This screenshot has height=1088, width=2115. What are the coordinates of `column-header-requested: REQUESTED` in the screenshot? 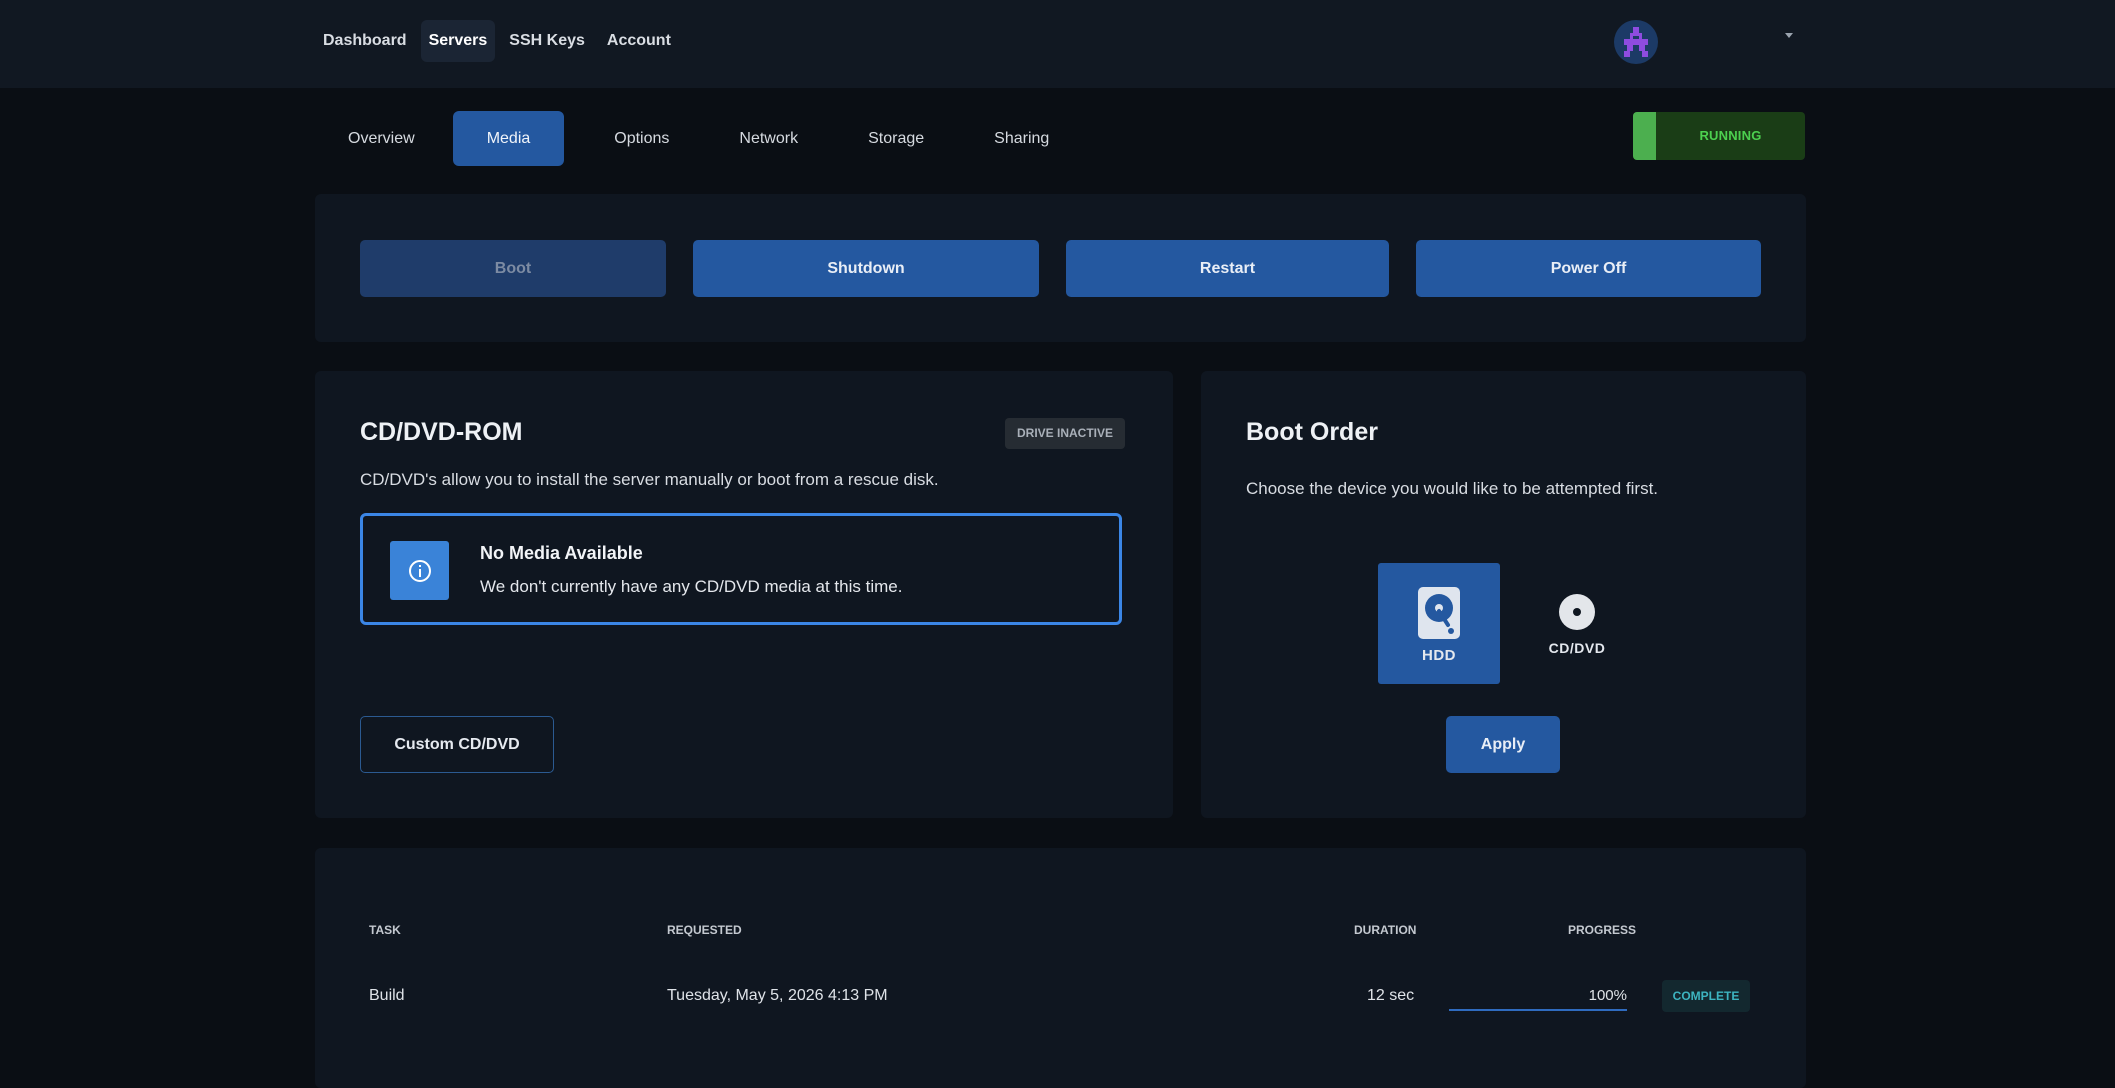 It's located at (704, 930).